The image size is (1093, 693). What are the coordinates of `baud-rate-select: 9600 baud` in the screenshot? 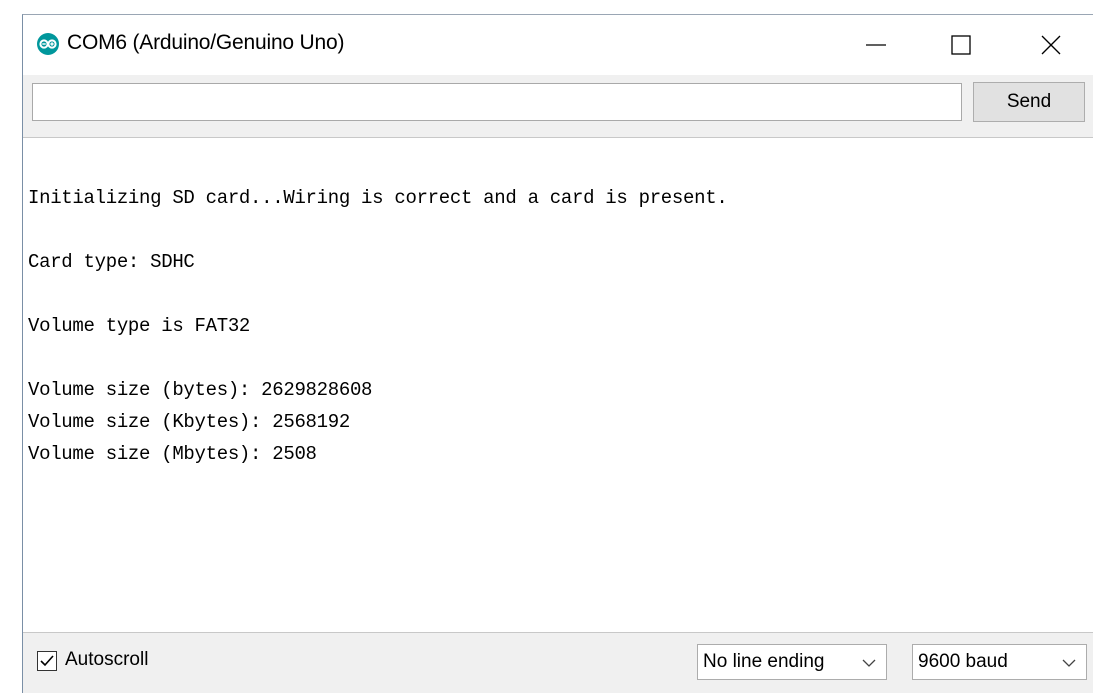 It's located at (999, 662).